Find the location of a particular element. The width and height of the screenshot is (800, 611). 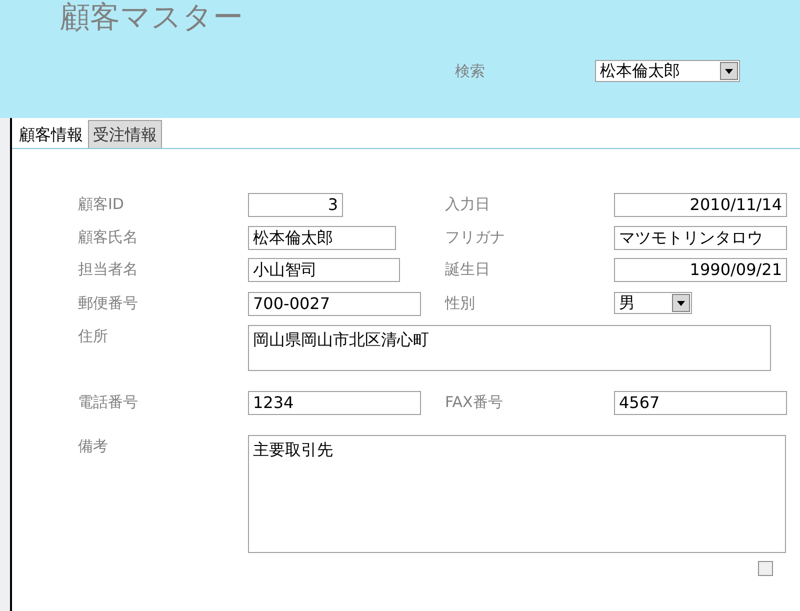

text-area: 岡山県岡山市北区清心町 is located at coordinates (509, 348).